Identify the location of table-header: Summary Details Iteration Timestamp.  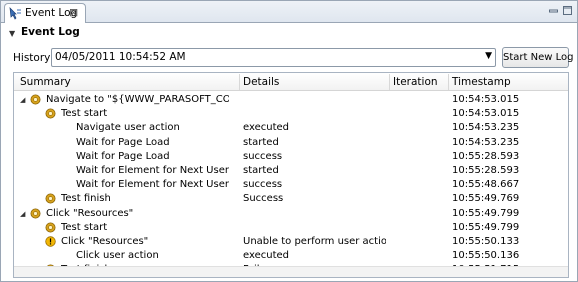
(291, 82).